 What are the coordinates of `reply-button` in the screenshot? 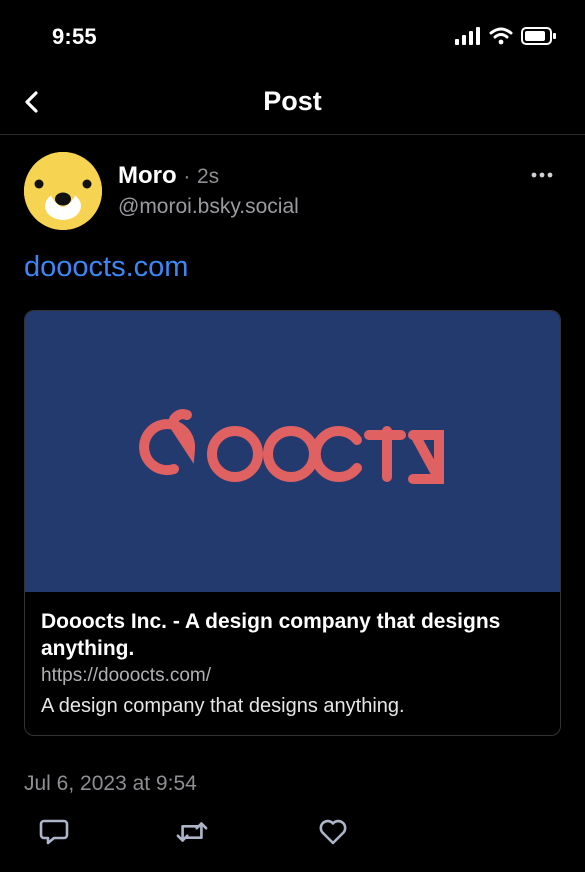 It's located at (54, 832).